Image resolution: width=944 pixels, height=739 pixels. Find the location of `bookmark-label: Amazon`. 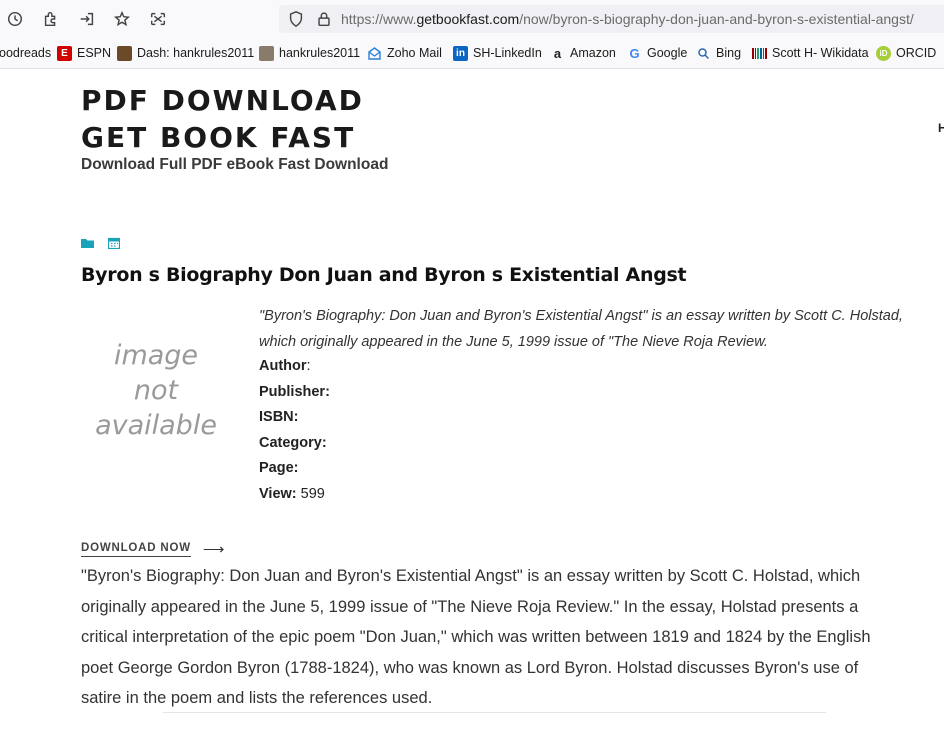

bookmark-label: Amazon is located at coordinates (593, 53).